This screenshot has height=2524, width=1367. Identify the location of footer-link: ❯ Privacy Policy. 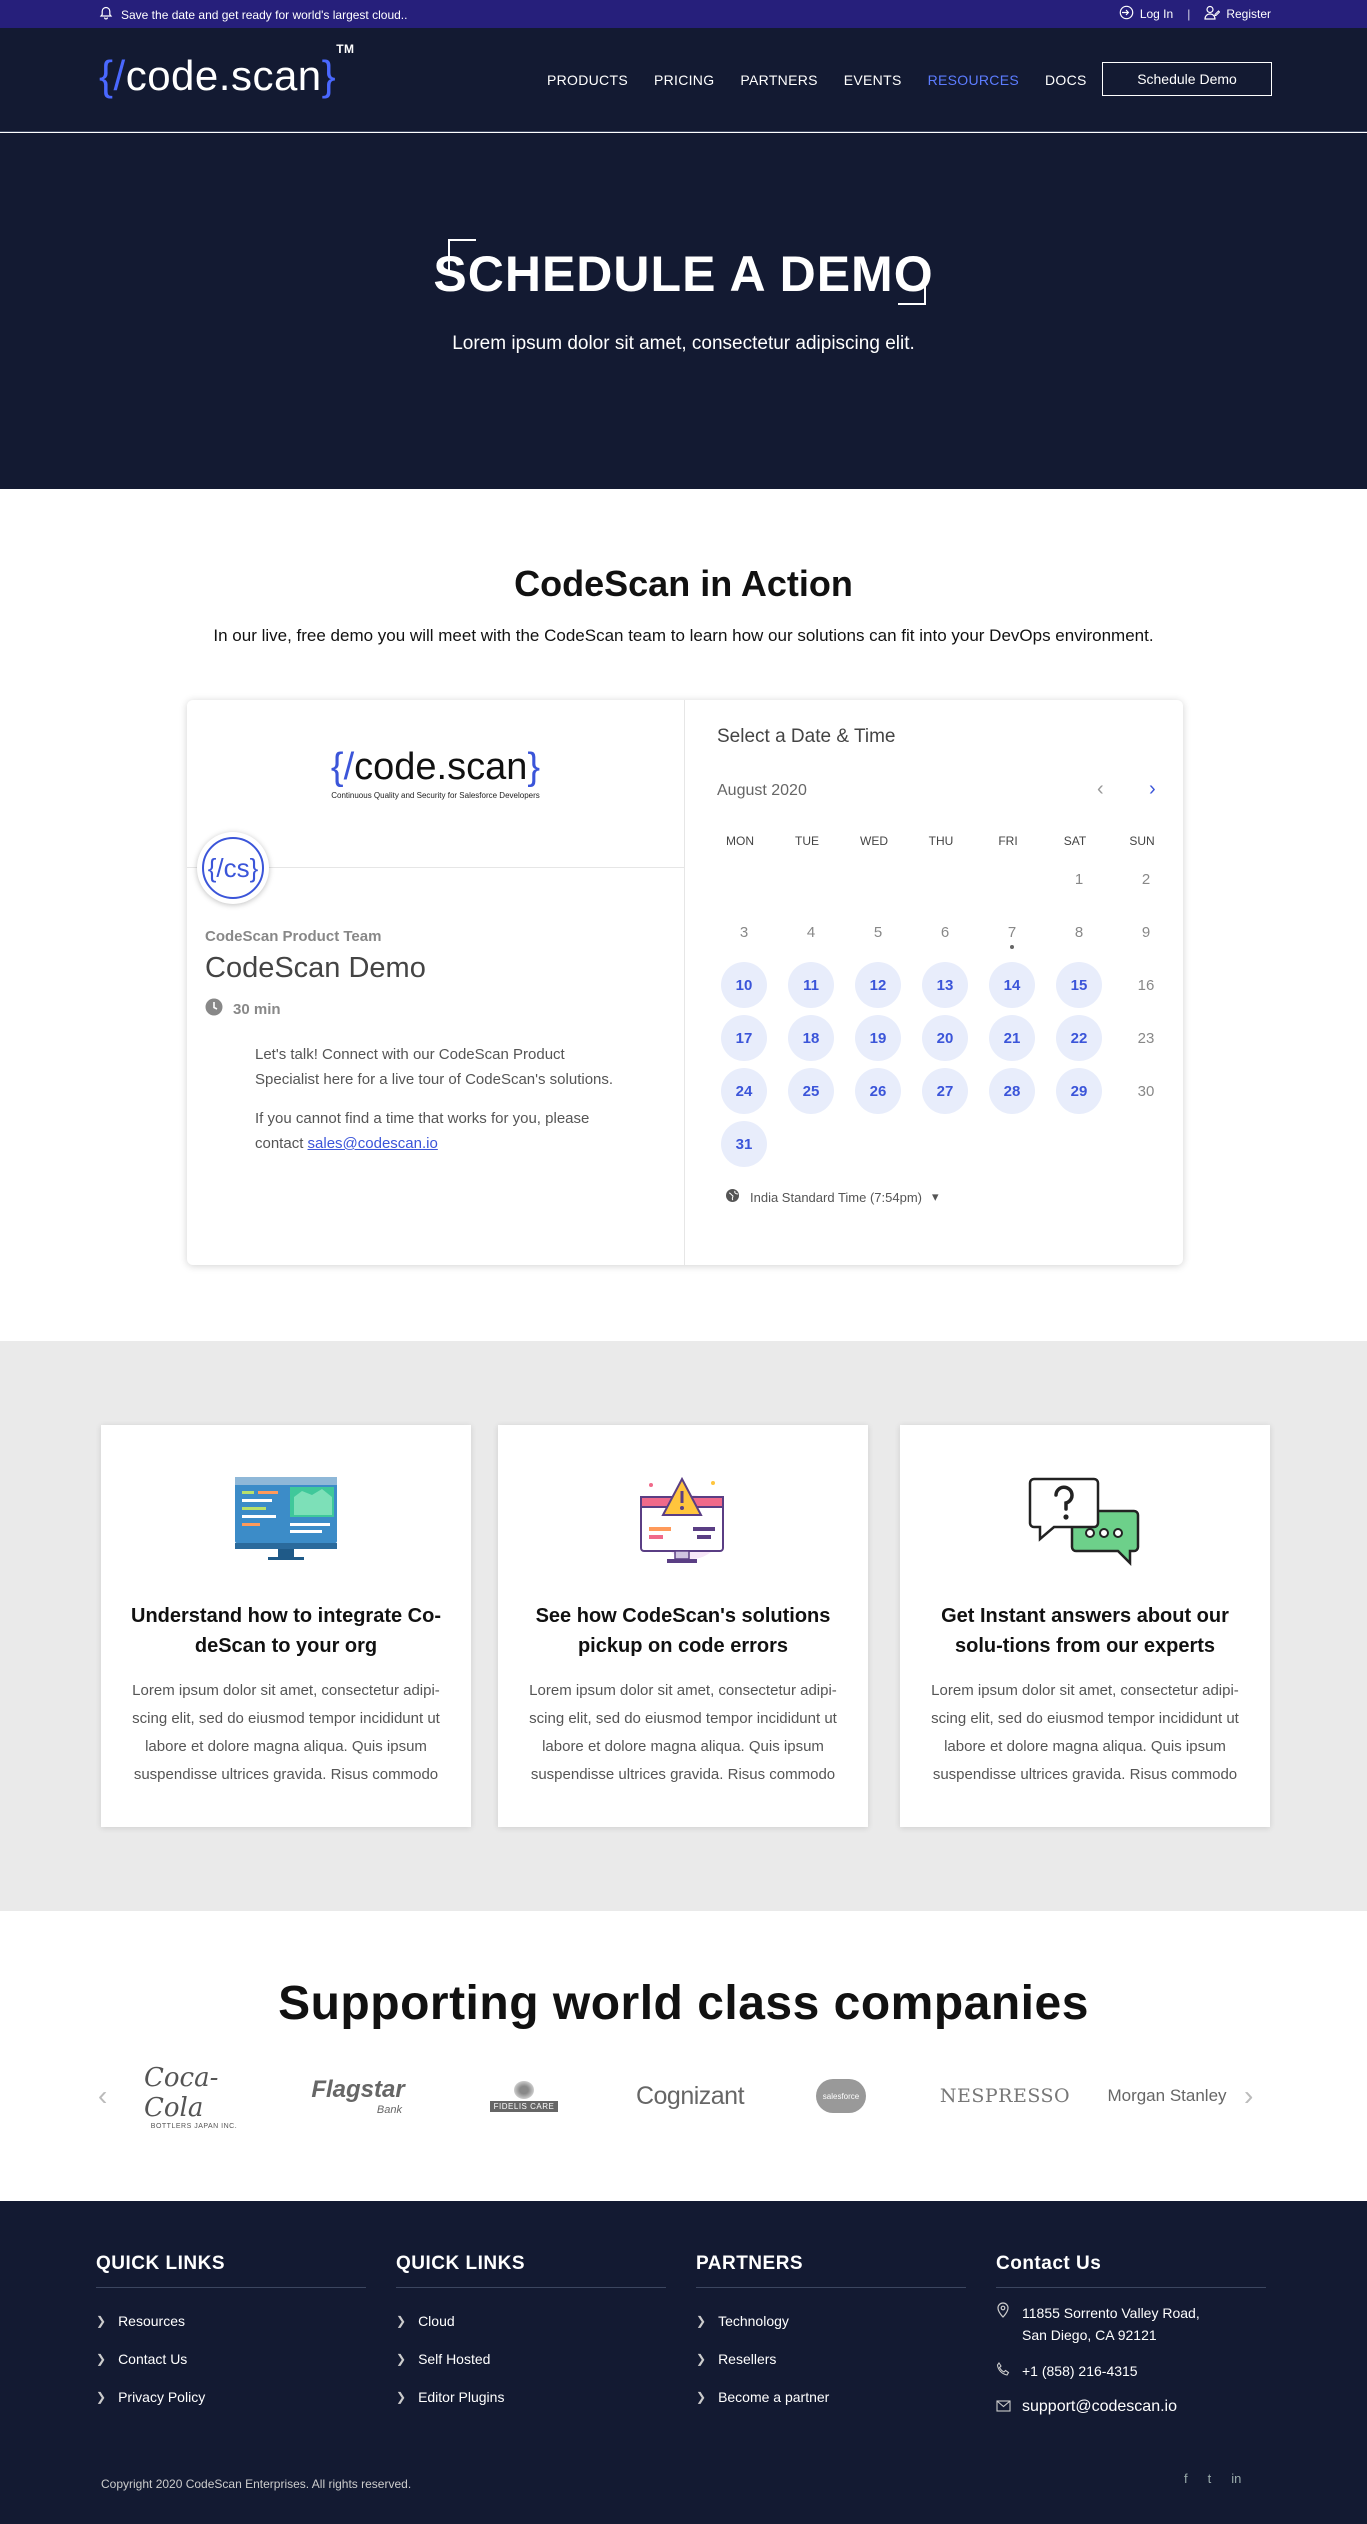
(231, 2397).